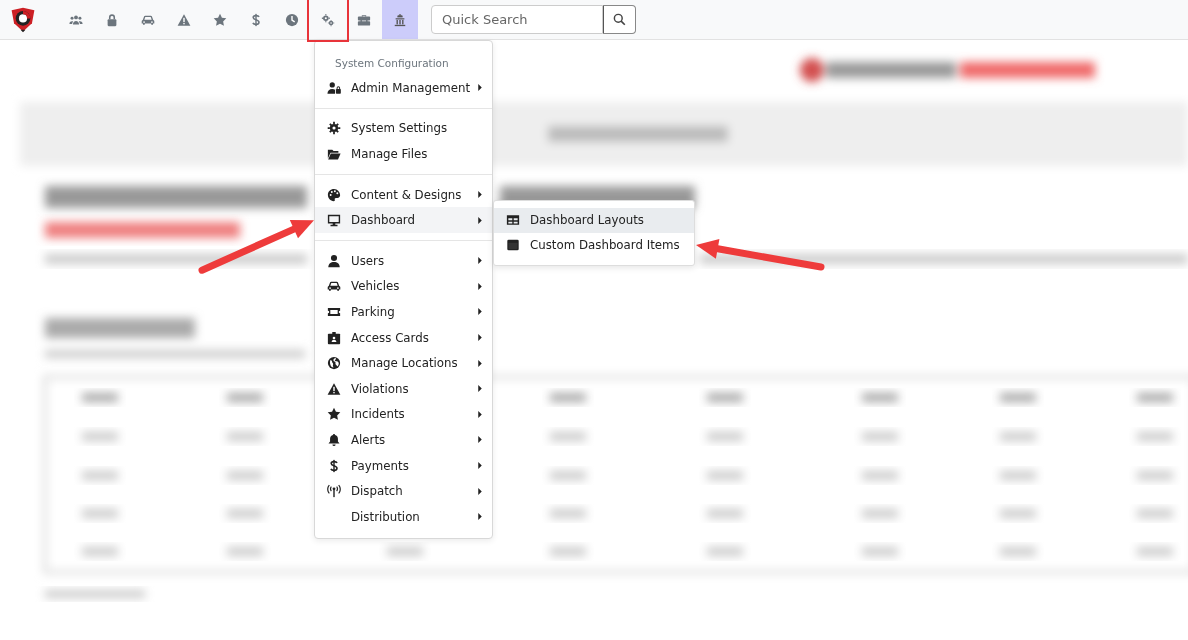 The width and height of the screenshot is (1188, 640). What do you see at coordinates (513, 244) in the screenshot?
I see `window-icon` at bounding box center [513, 244].